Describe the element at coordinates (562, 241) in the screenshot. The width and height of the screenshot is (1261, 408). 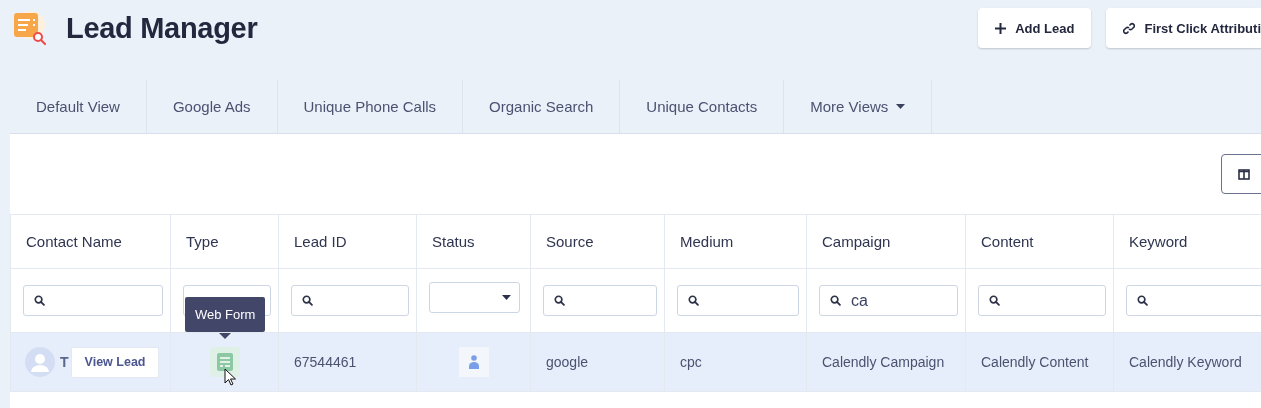
I see `column-header: Source` at that location.